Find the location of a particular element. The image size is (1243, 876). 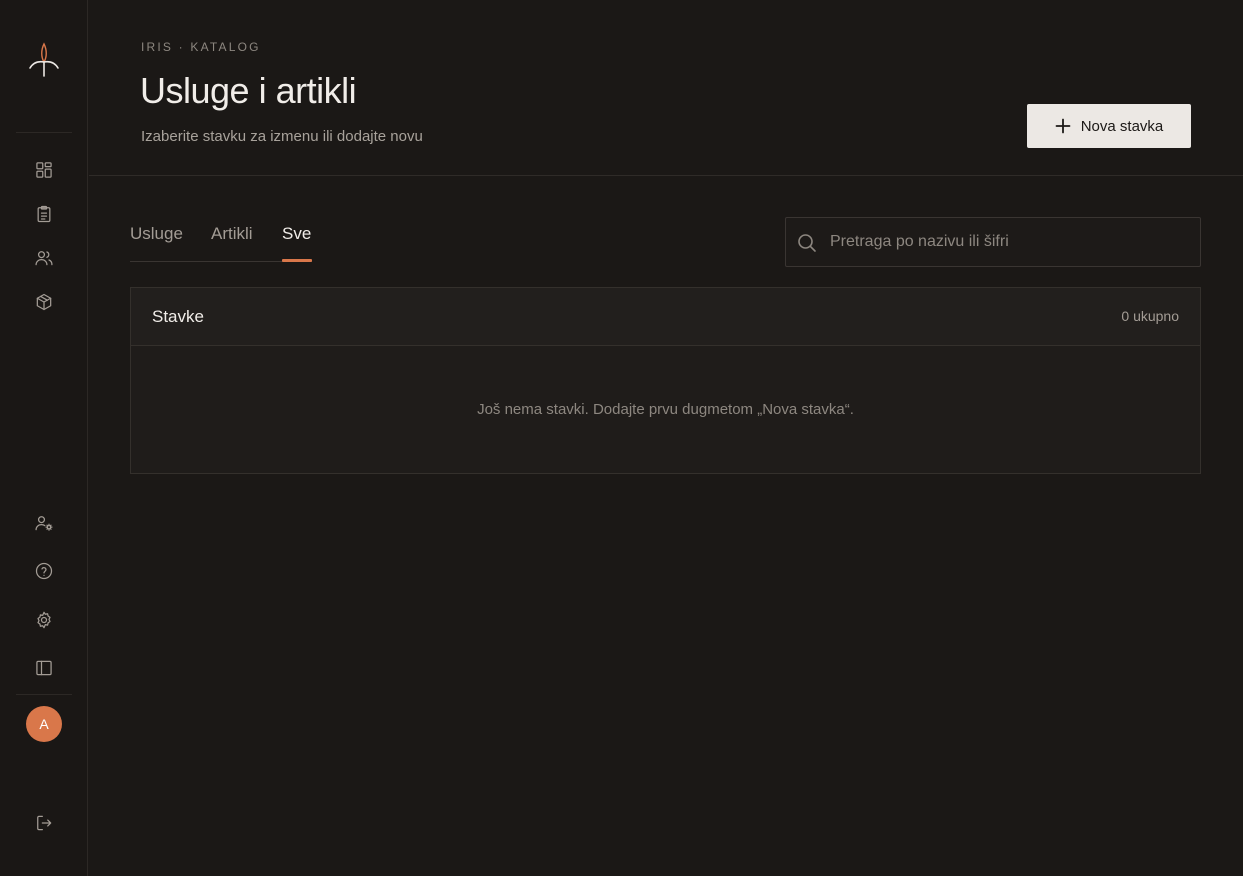

sidebar-item-catalog is located at coordinates (44, 302).